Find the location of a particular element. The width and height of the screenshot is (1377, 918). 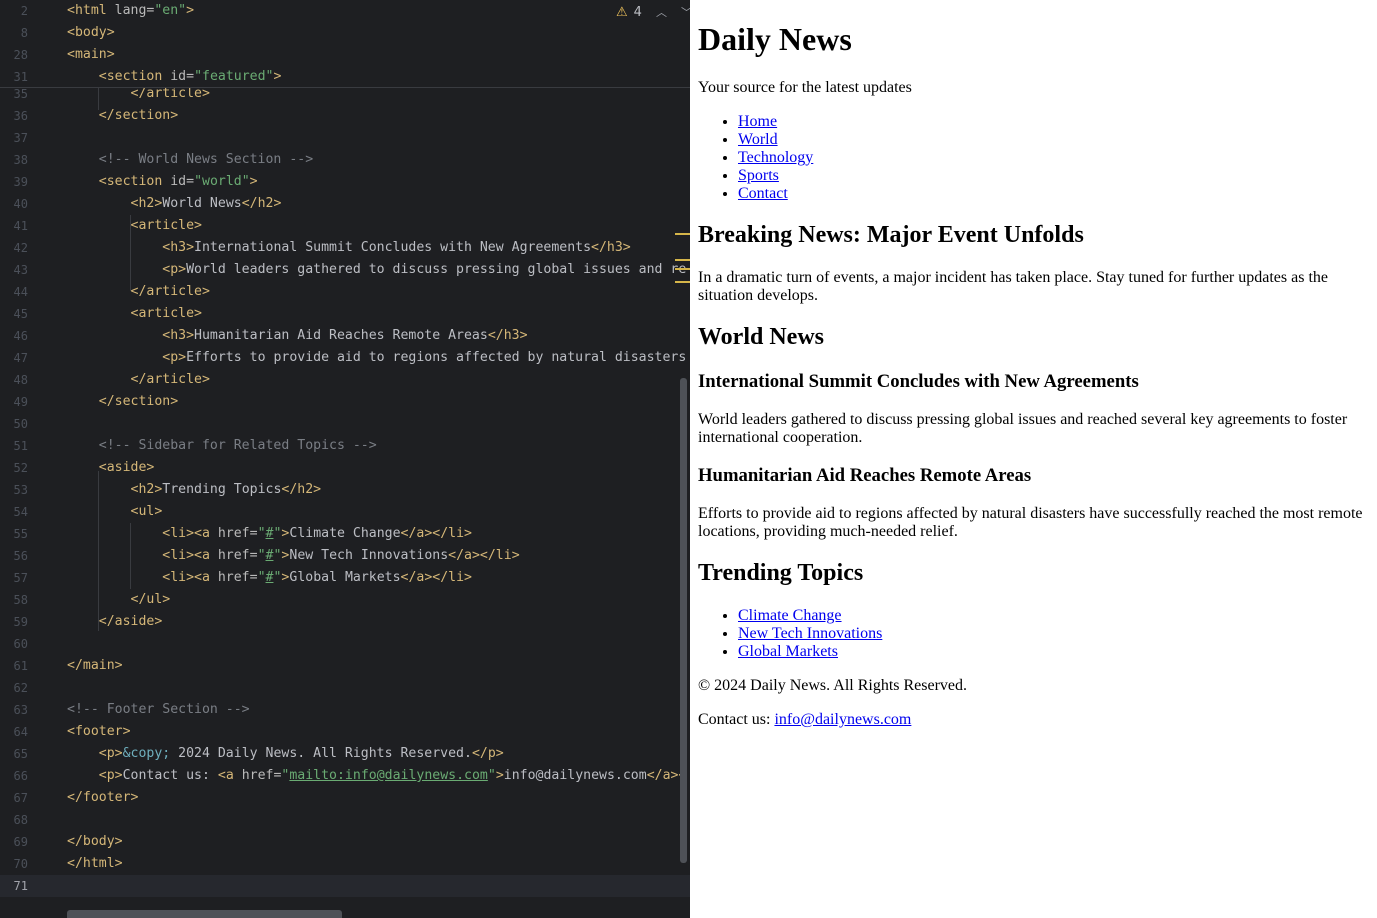

code-token: </p> is located at coordinates (487, 753).